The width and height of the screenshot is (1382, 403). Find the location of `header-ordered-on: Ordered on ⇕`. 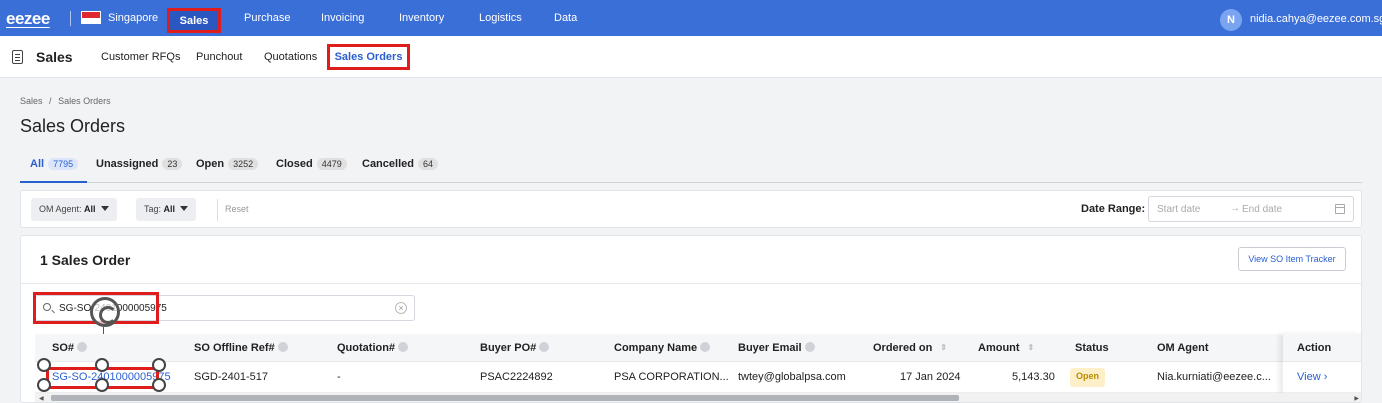

header-ordered-on: Ordered on ⇕ is located at coordinates (910, 348).